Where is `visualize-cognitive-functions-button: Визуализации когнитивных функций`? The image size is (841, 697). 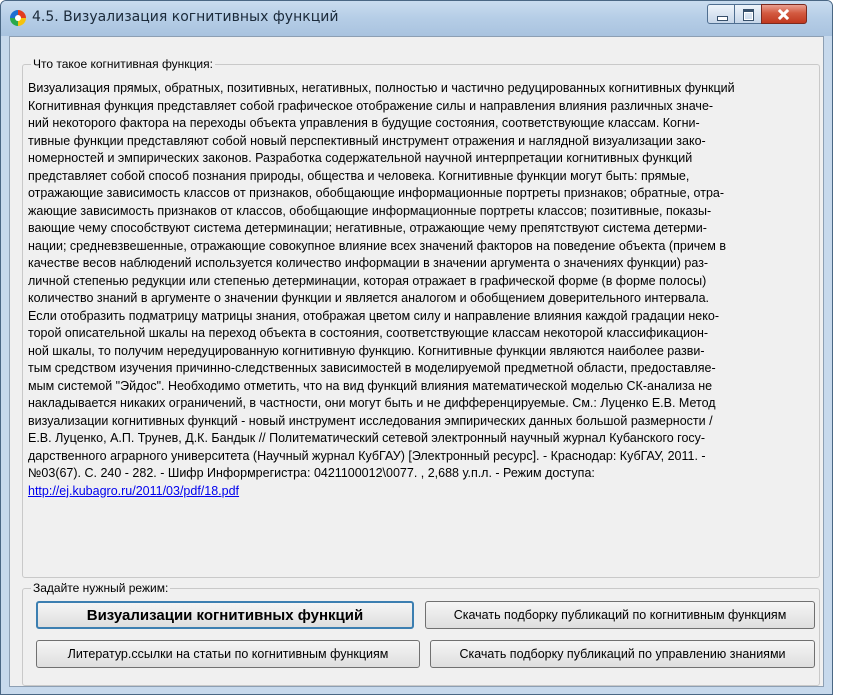 visualize-cognitive-functions-button: Визуализации когнитивных функций is located at coordinates (225, 615).